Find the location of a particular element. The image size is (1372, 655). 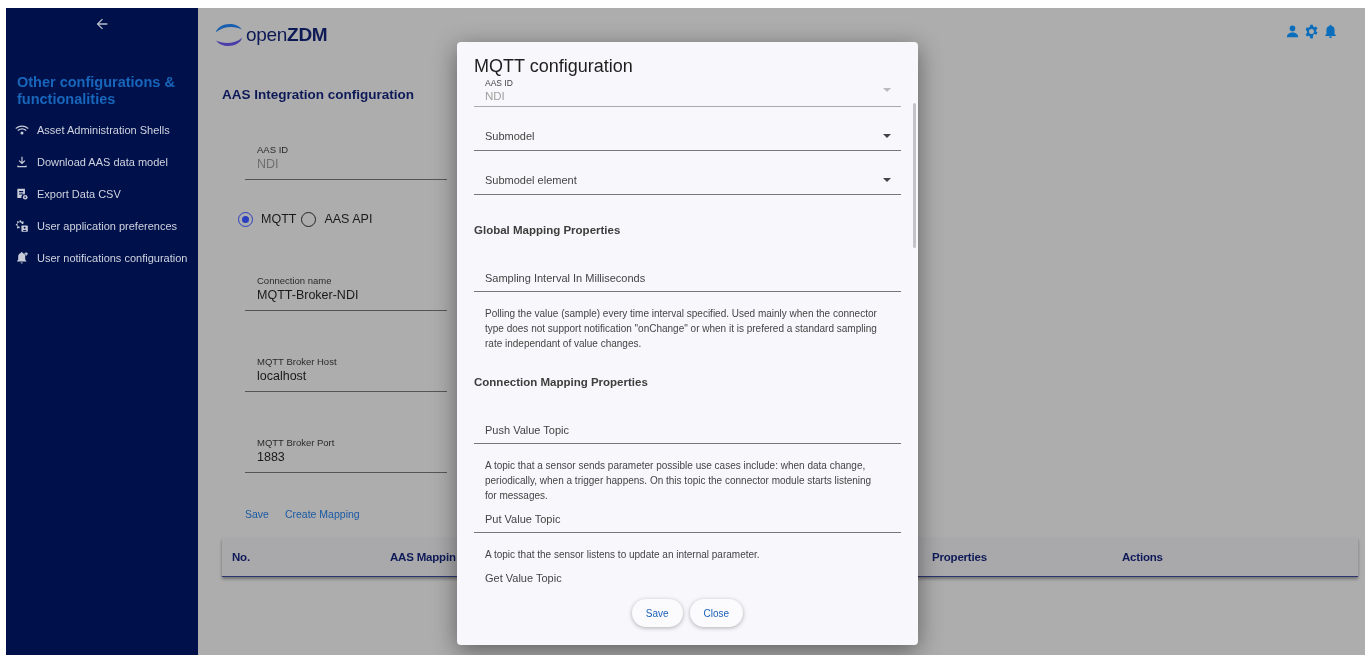

field-label: MQTT Broker Host is located at coordinates (297, 361).